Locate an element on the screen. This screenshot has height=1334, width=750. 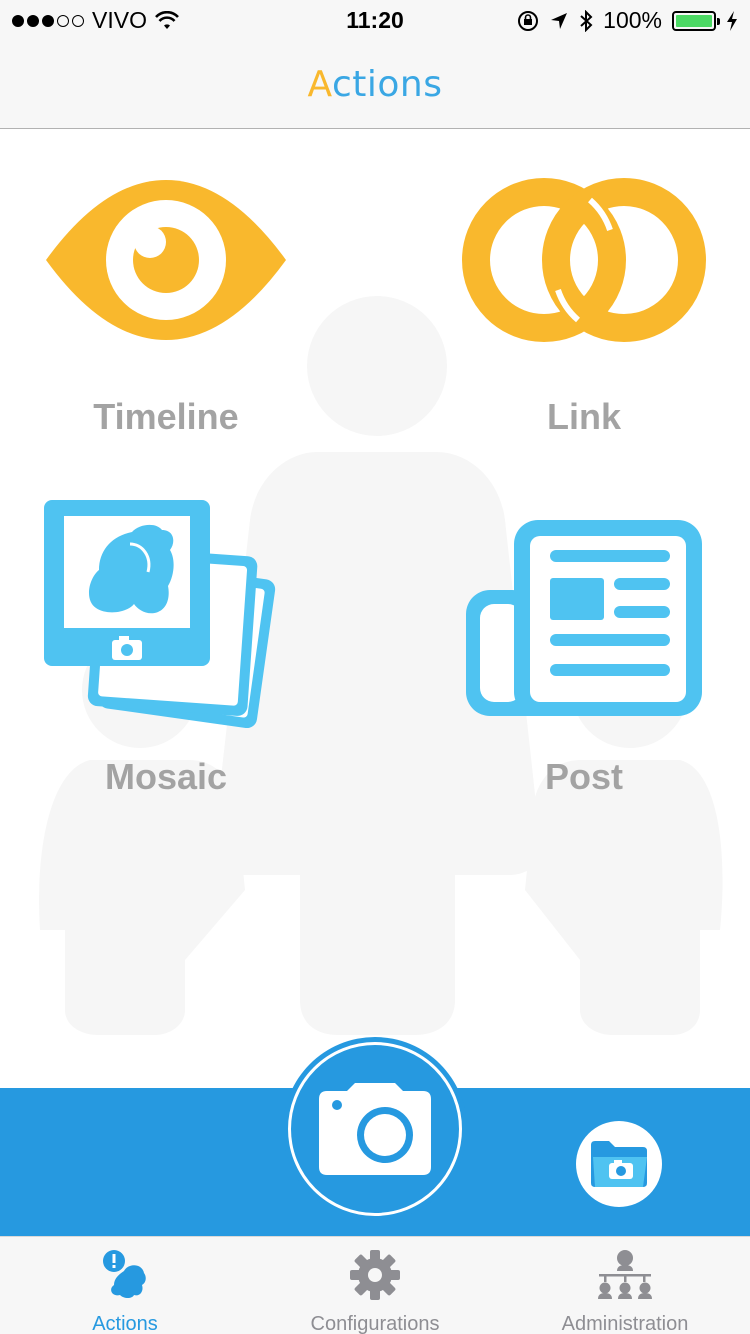
tab-configurations: Configurations is located at coordinates (375, 1285).